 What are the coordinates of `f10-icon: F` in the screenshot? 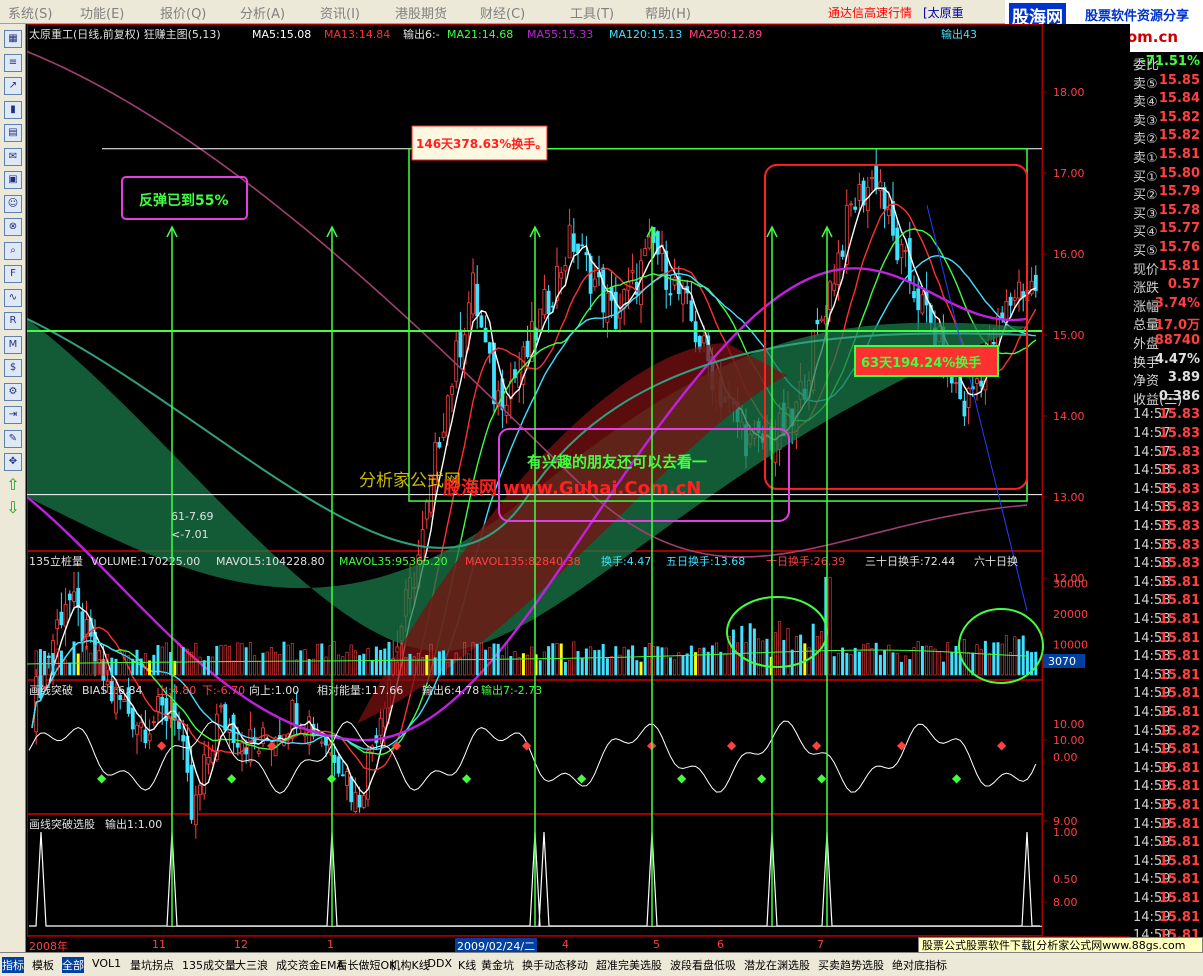 It's located at (13, 274).